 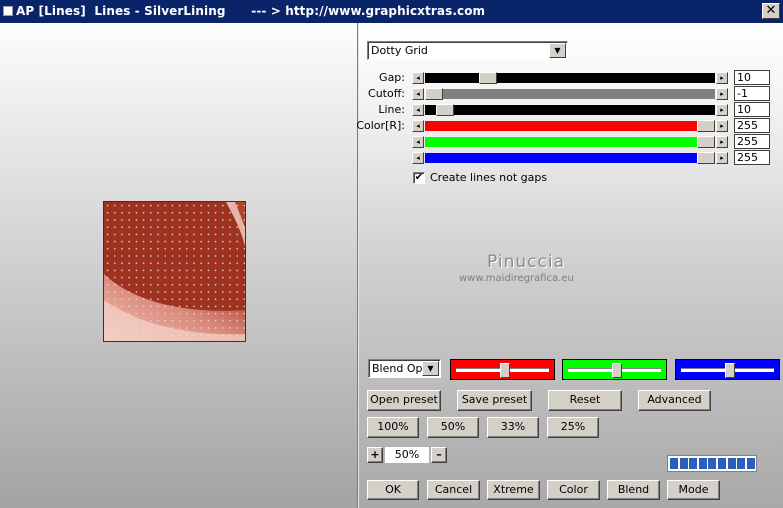 What do you see at coordinates (752, 93) in the screenshot?
I see `slider-value-field: -1` at bounding box center [752, 93].